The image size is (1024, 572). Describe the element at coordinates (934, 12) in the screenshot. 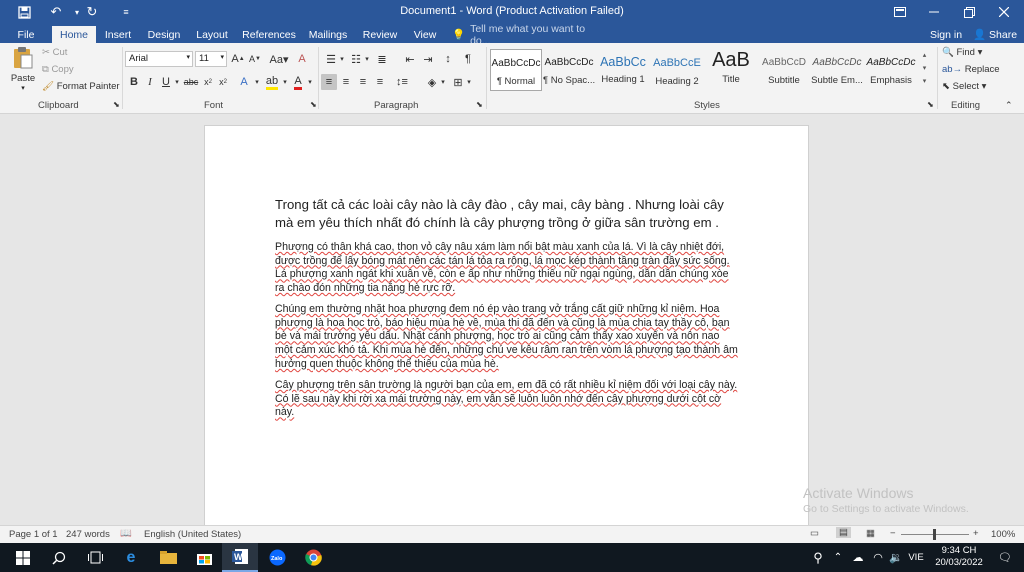

I see `minimize-icon` at that location.